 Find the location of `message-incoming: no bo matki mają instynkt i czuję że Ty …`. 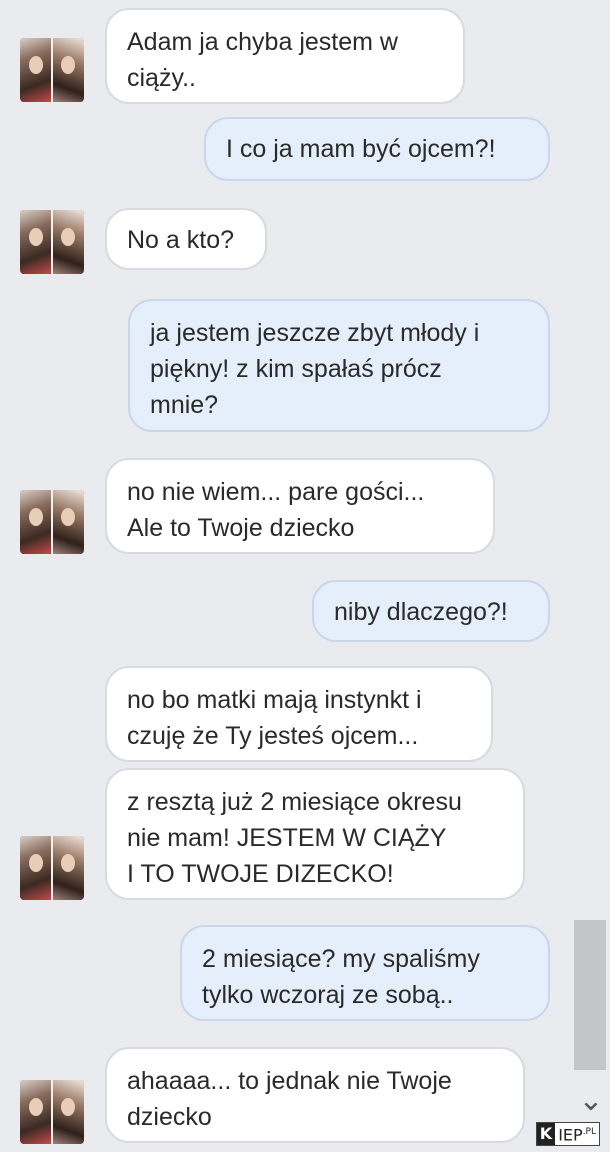

message-incoming: no bo matki mają instynkt i czuję że Ty … is located at coordinates (299, 714).